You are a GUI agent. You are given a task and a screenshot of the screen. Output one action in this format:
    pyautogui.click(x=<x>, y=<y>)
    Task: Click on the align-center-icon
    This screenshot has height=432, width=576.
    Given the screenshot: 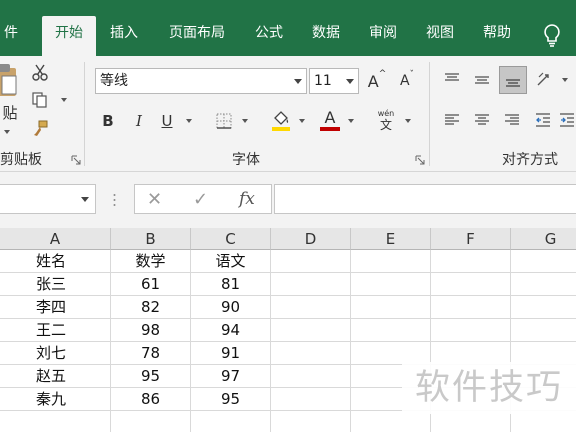 What is the action you would take?
    pyautogui.click(x=482, y=120)
    